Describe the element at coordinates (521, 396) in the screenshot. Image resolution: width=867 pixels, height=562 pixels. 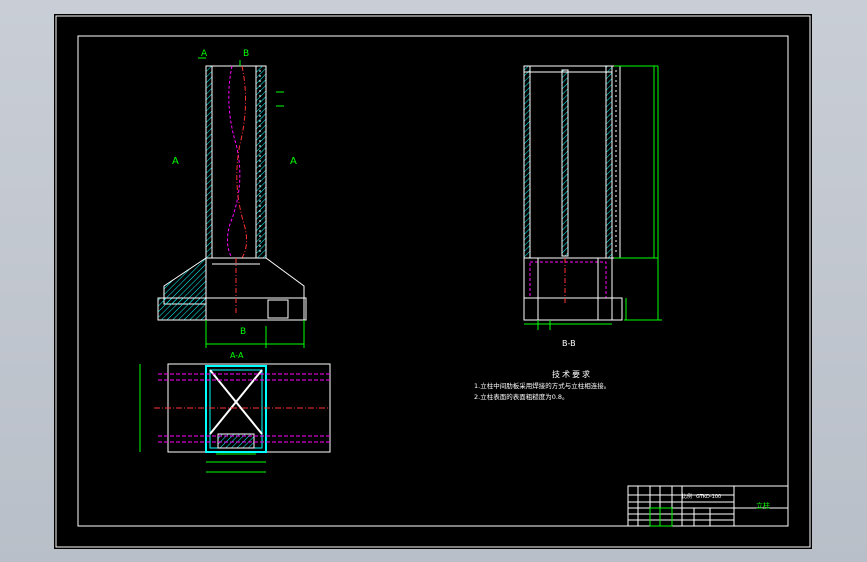
I see `tech-req-item-2: 2.立柱表面的表面粗糙度为0.8。` at that location.